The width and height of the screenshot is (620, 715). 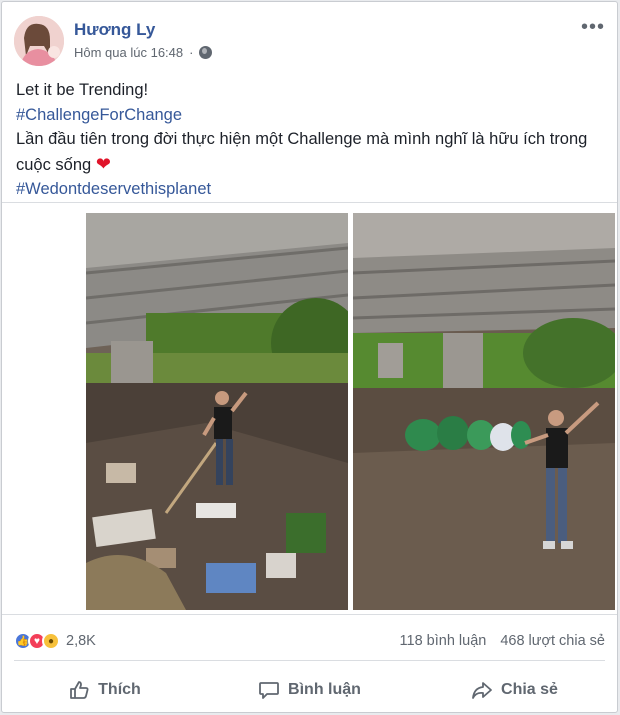 What do you see at coordinates (324, 689) in the screenshot?
I see `comment-button-label: Bình luận` at bounding box center [324, 689].